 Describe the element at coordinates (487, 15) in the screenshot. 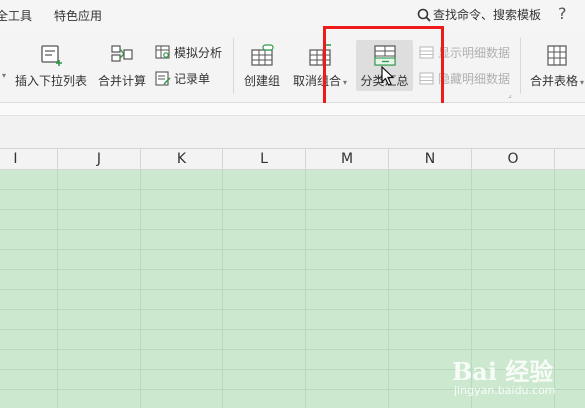

I see `search-label: 查找命令、搜索模板` at that location.